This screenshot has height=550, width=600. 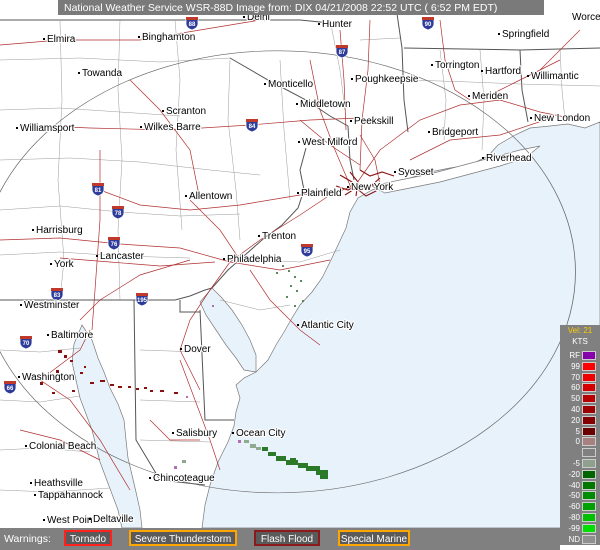 I want to click on svg-text: 88, so click(x=192, y=25).